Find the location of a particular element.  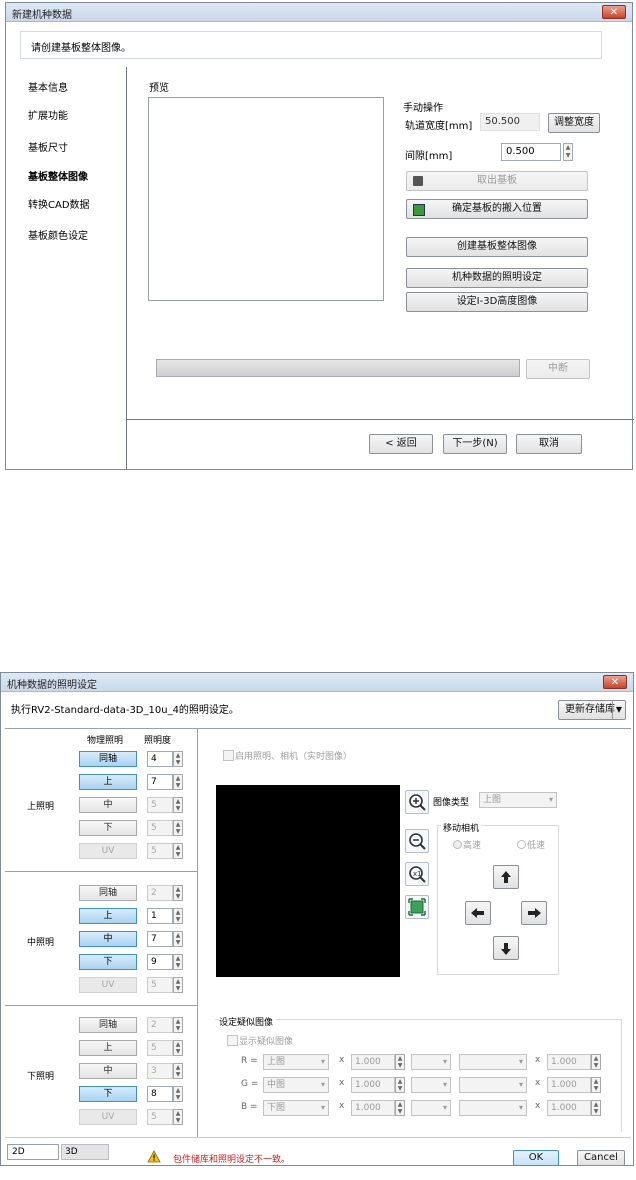

lighting-settings-button: 机种数据的照明设定 is located at coordinates (497, 278).